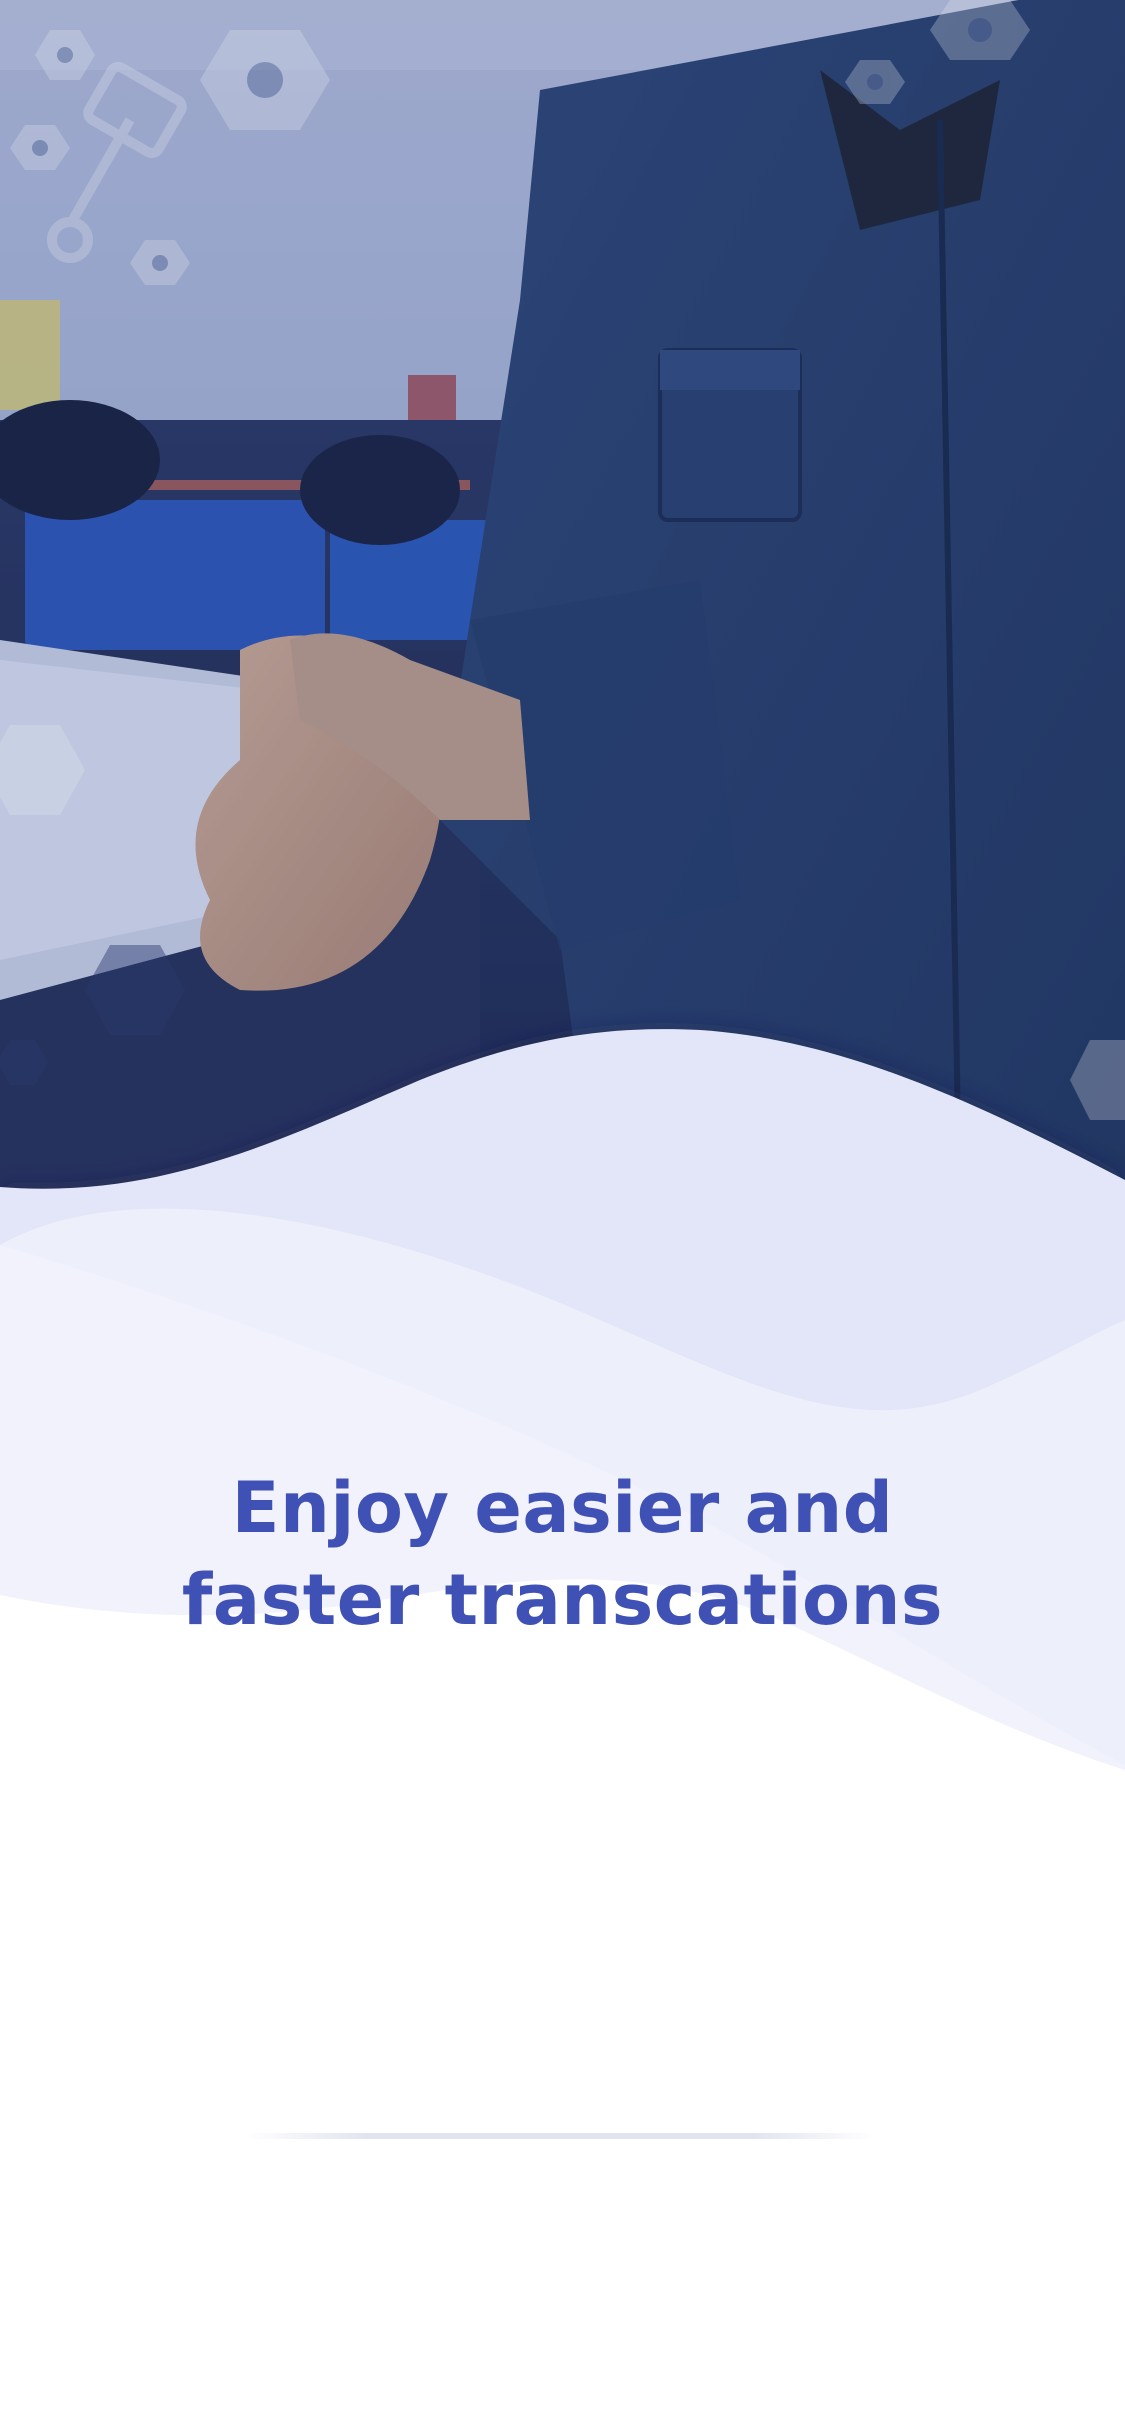  I want to click on headline-line-1: Enjoy easier and, so click(562, 1508).